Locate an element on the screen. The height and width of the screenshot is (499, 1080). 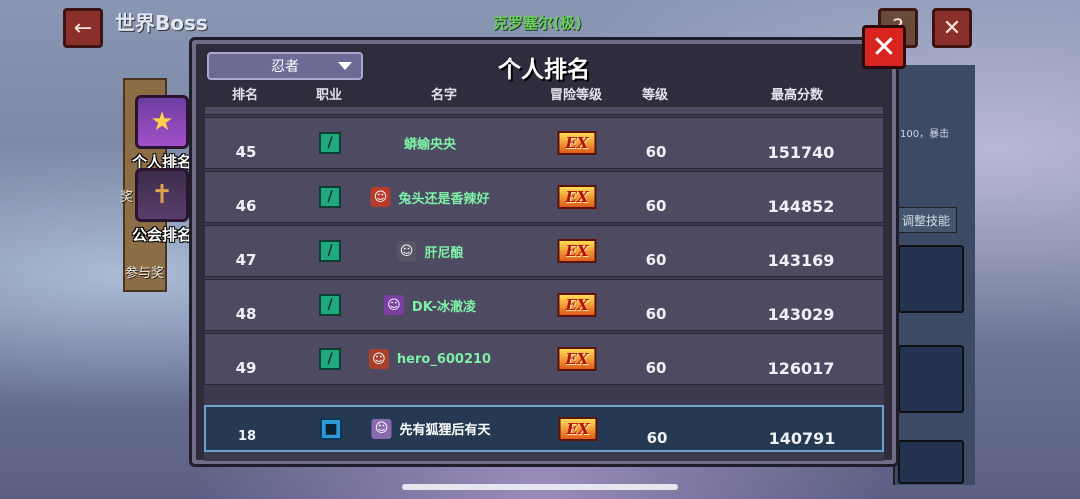
self-ranking-row: 18 ■ ☺ 先有狐狸后有天 EX 60 140791 is located at coordinates (544, 428).